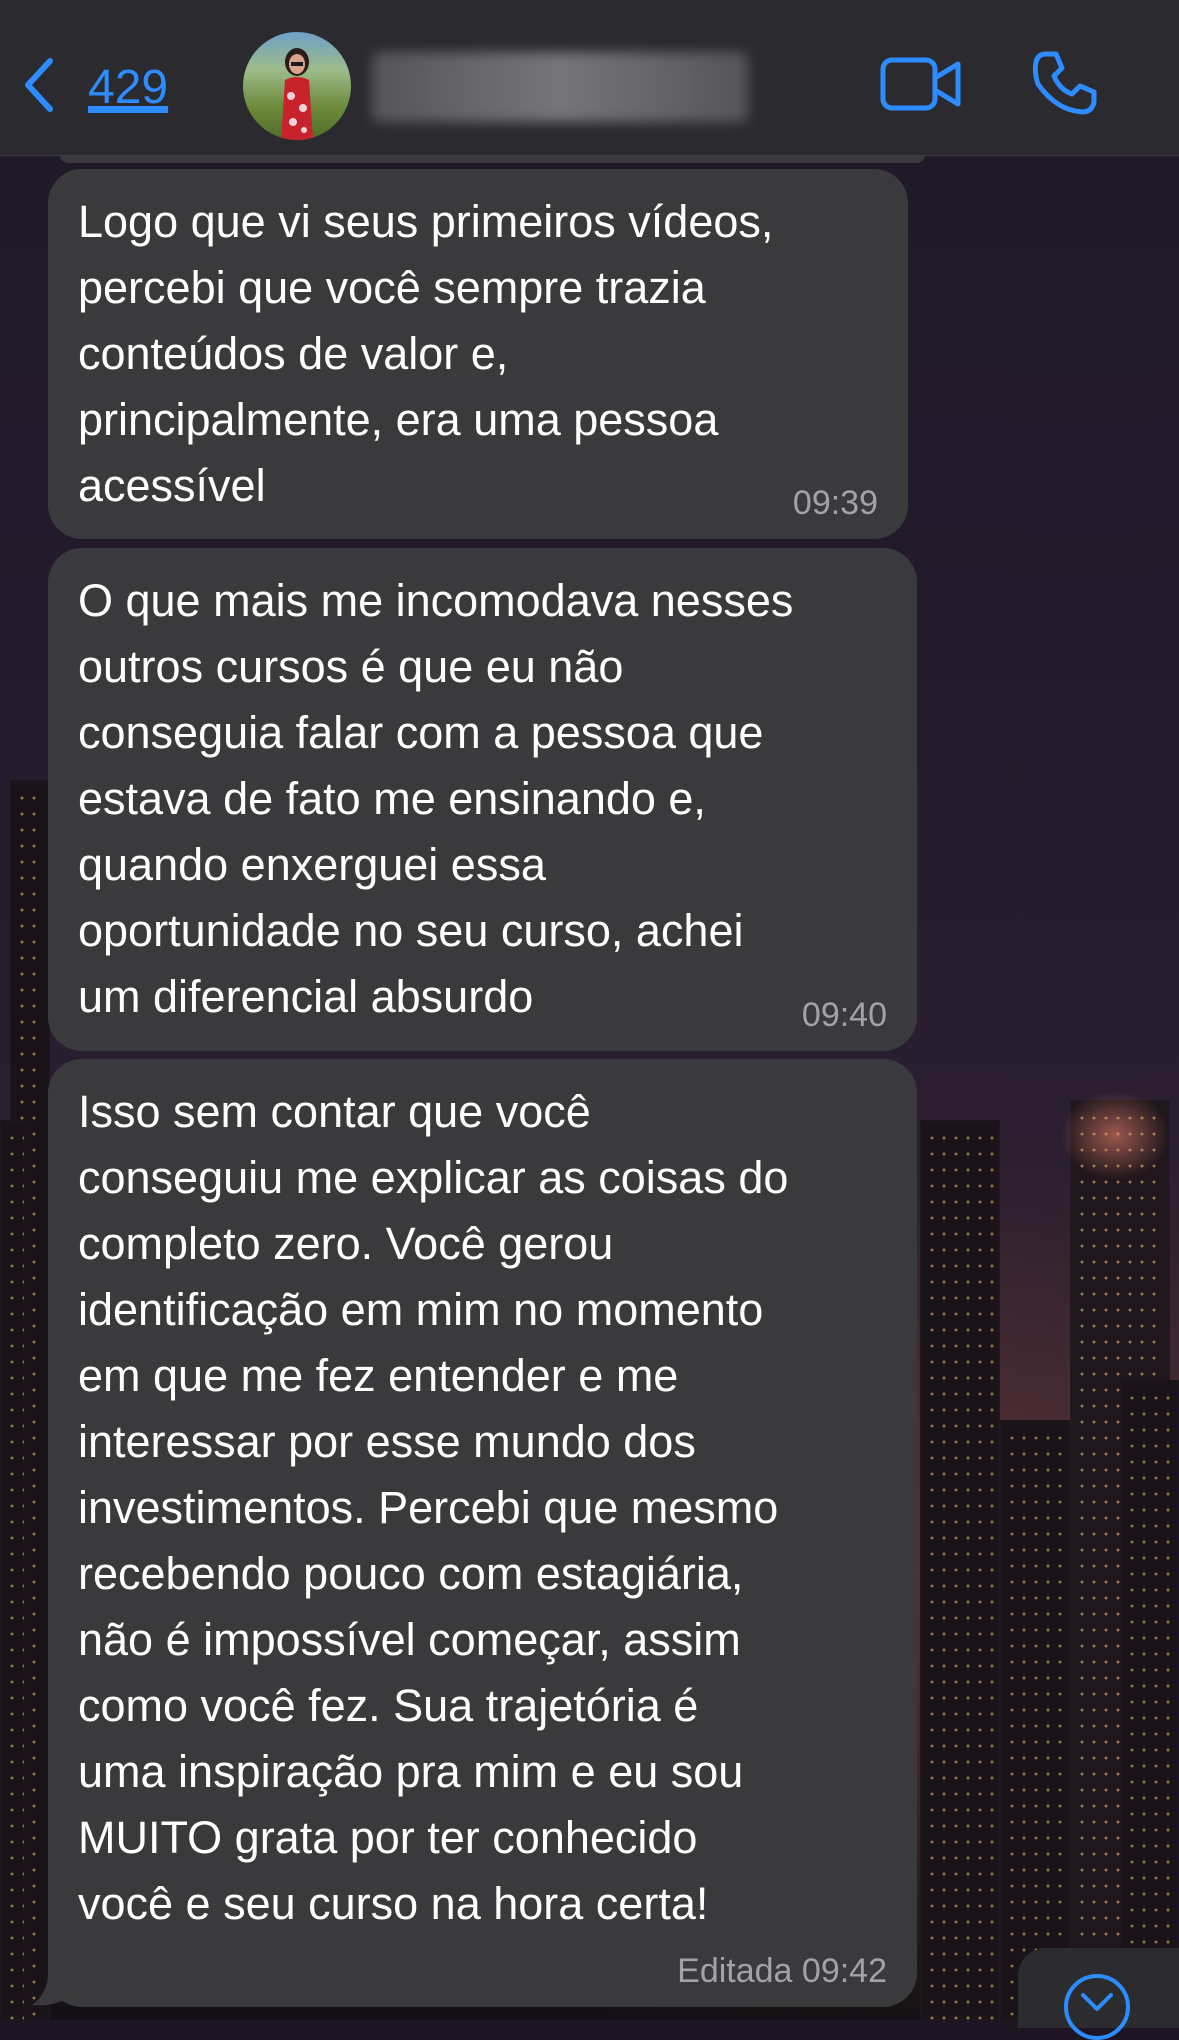 This screenshot has width=1179, height=2040. I want to click on previous-message-bubble, so click(492, 159).